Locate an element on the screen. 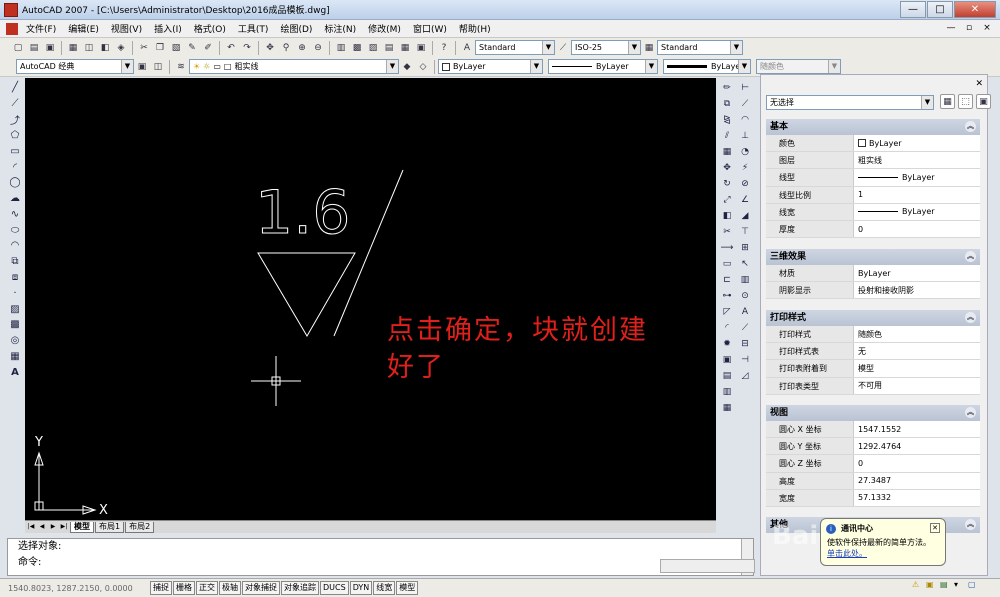  minimize-button: — is located at coordinates (913, 9).